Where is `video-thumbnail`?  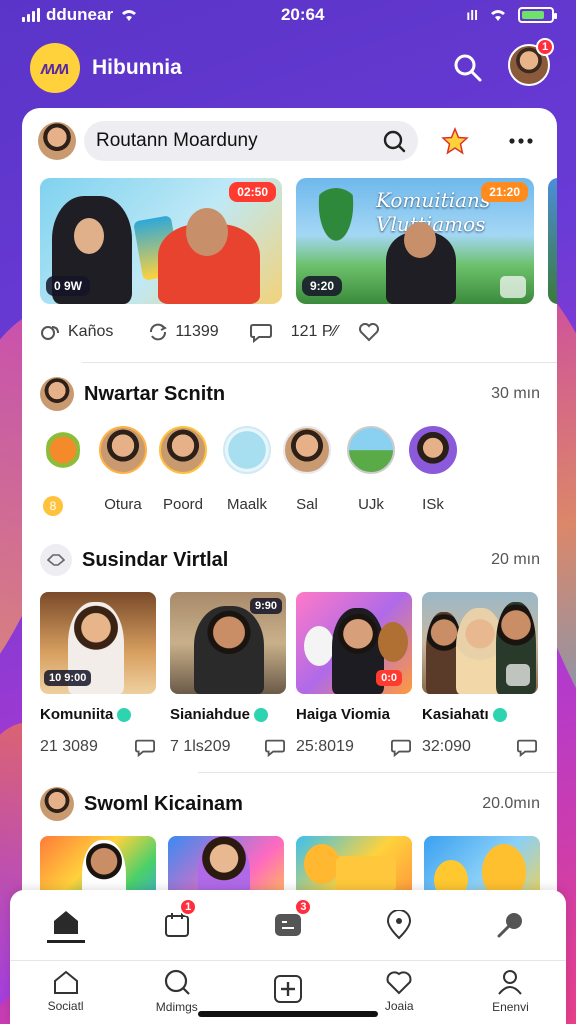 video-thumbnail is located at coordinates (480, 643).